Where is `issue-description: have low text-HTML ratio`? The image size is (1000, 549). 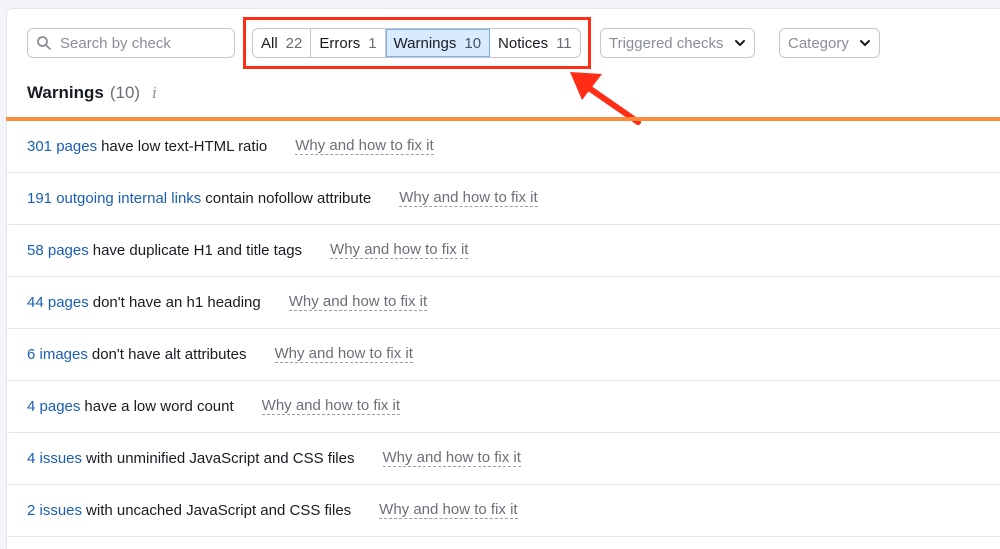
issue-description: have low text-HTML ratio is located at coordinates (184, 146).